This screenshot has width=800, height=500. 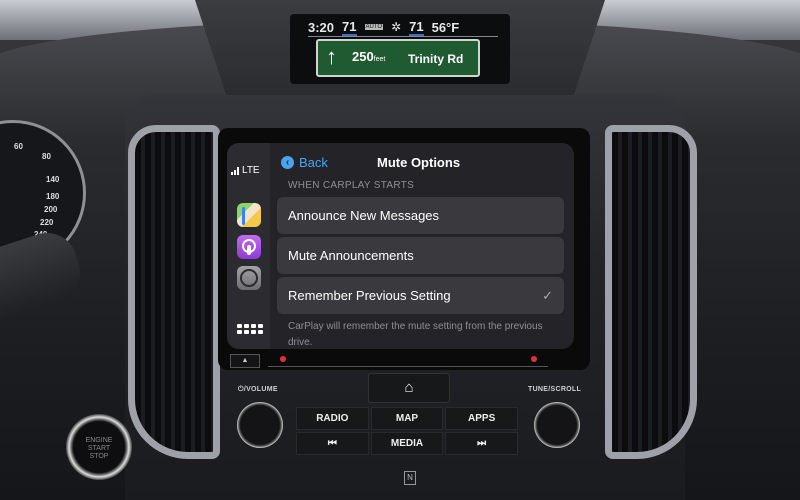 I want to click on engine-label-line: STOP, so click(x=99, y=456).